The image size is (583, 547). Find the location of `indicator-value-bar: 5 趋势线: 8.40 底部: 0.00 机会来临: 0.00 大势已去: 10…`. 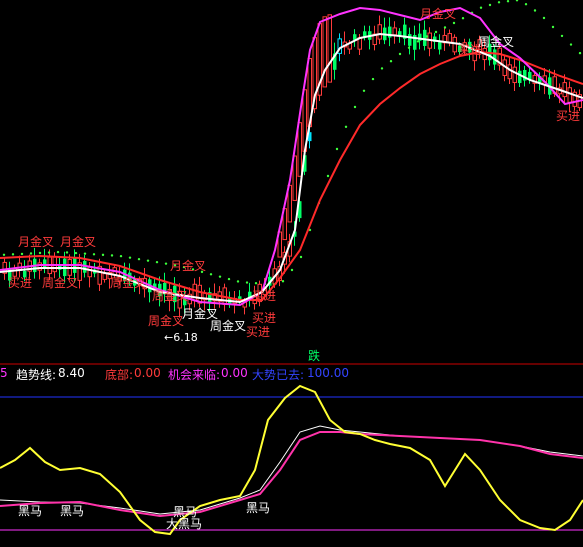

indicator-value-bar: 5 趋势线: 8.40 底部: 0.00 机会来临: 0.00 大势已去: 10… is located at coordinates (291, 374).